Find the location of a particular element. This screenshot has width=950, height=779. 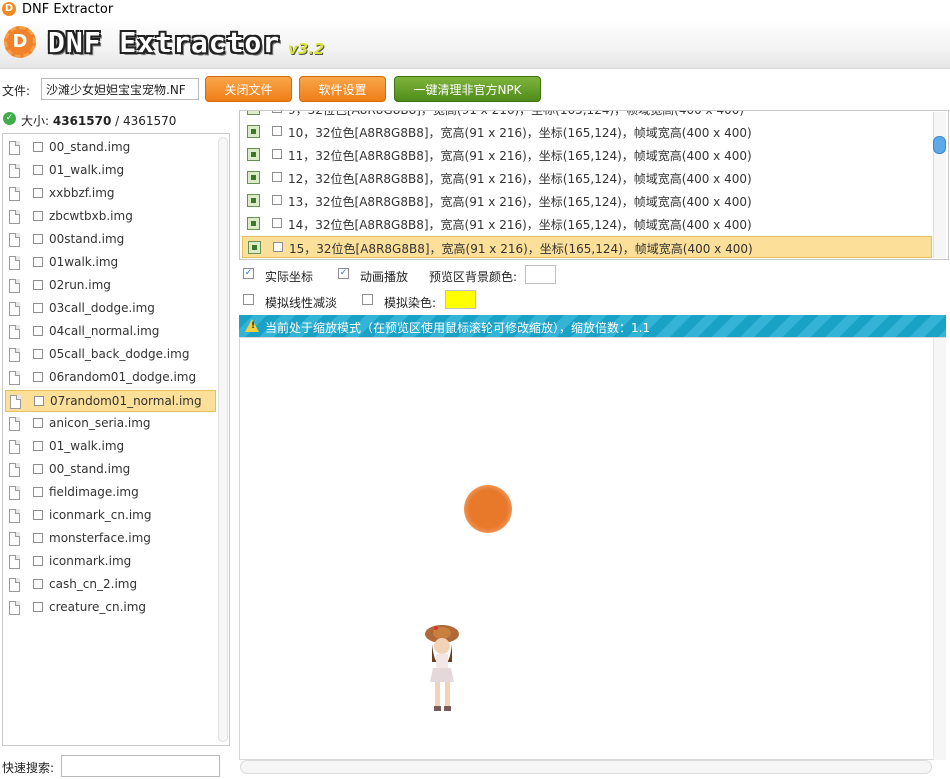

linear-fade-label: 模拟线性减淡 is located at coordinates (301, 303).